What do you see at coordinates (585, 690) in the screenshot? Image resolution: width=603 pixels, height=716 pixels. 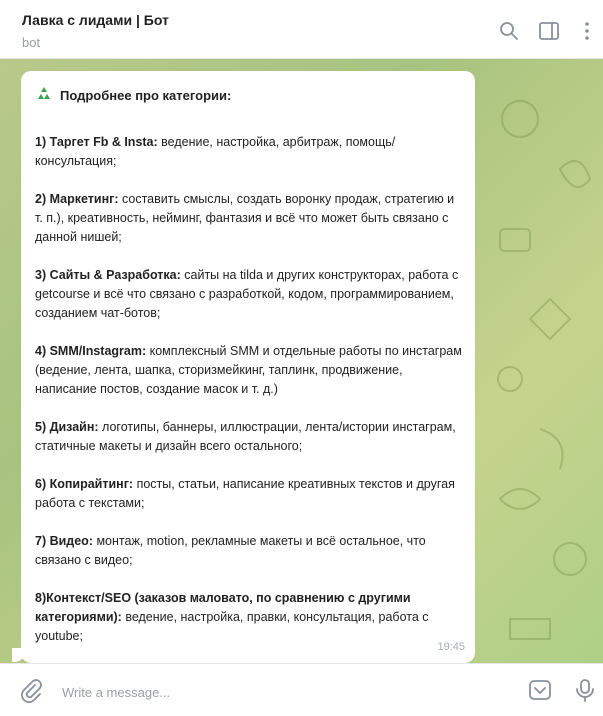 I see `microphone-icon` at bounding box center [585, 690].